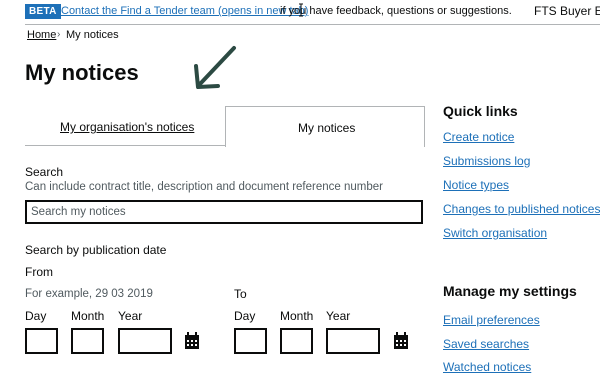  Describe the element at coordinates (44, 172) in the screenshot. I see `search-label: Search` at that location.